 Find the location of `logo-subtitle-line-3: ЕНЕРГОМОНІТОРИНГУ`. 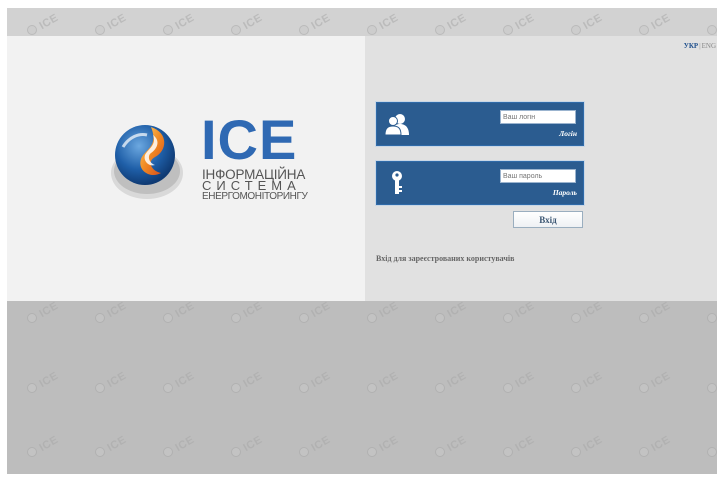

logo-subtitle-line-3: ЕНЕРГОМОНІТОРИНГУ is located at coordinates (255, 196).